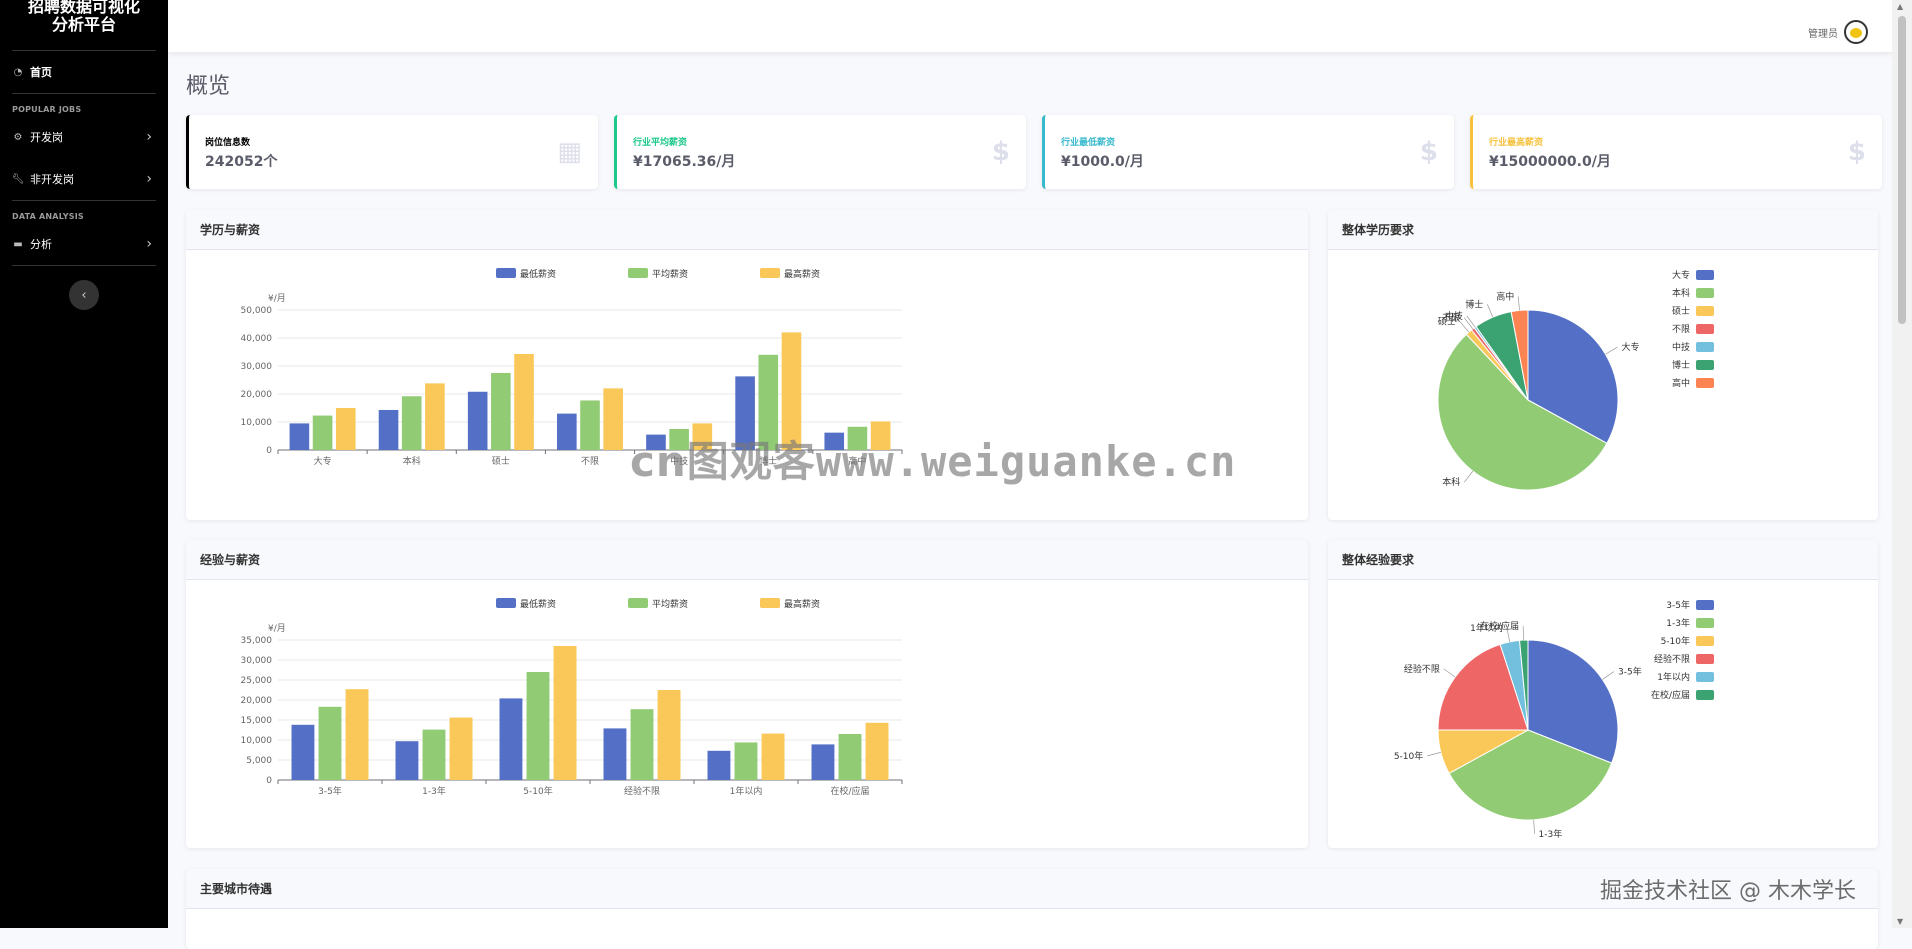 This screenshot has height=949, width=1912. What do you see at coordinates (1575, 380) in the screenshot?
I see `edu-pie-chart: 大专本科硕士不限中技博士高中大专本科硕士不限中技博士高中` at bounding box center [1575, 380].